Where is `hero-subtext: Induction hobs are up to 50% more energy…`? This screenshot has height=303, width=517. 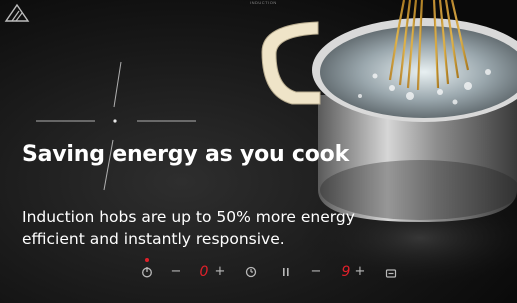 hero-subtext: Induction hobs are up to 50% more energy… is located at coordinates (188, 228).